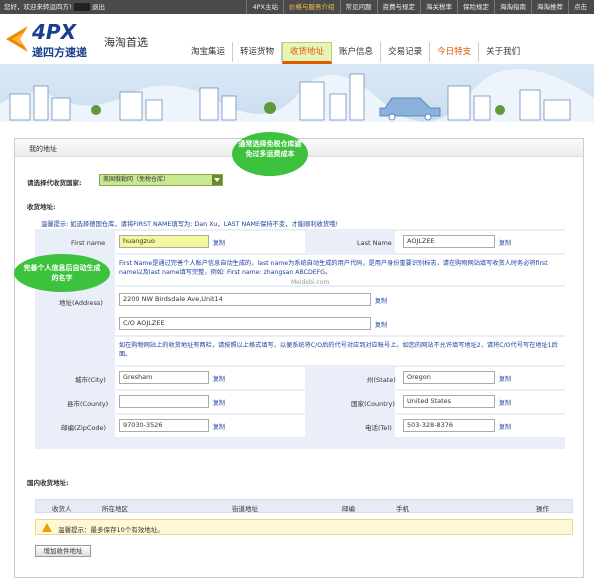  What do you see at coordinates (542, 509) in the screenshot?
I see `col-actions: 操作` at bounding box center [542, 509].